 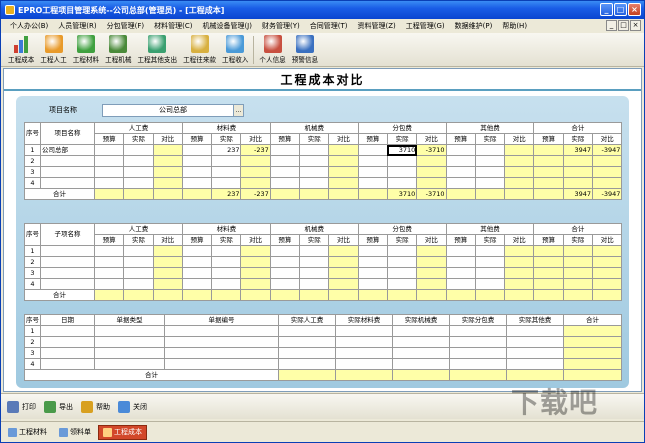 I want to click on table-row: 4, so click(x=323, y=183).